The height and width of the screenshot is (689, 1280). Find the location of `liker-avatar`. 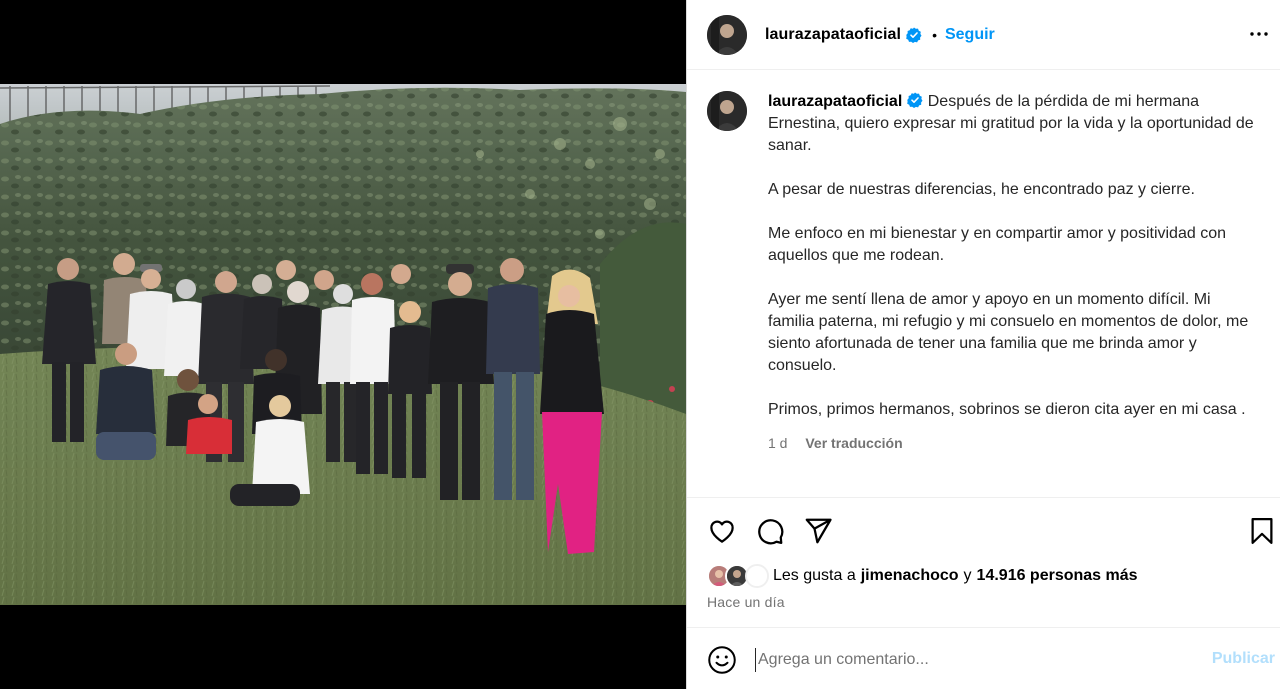

liker-avatar is located at coordinates (757, 576).